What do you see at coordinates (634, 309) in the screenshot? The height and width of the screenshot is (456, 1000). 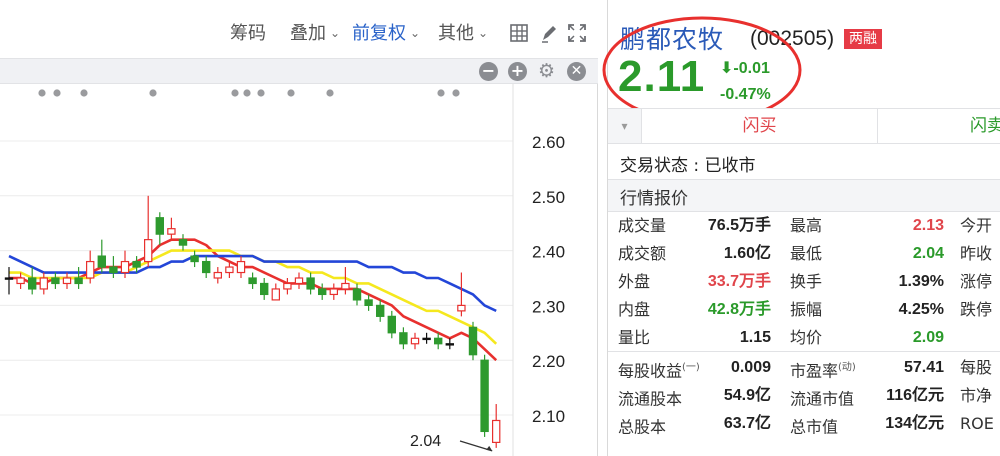 I see `field-label-text: 内盘` at bounding box center [634, 309].